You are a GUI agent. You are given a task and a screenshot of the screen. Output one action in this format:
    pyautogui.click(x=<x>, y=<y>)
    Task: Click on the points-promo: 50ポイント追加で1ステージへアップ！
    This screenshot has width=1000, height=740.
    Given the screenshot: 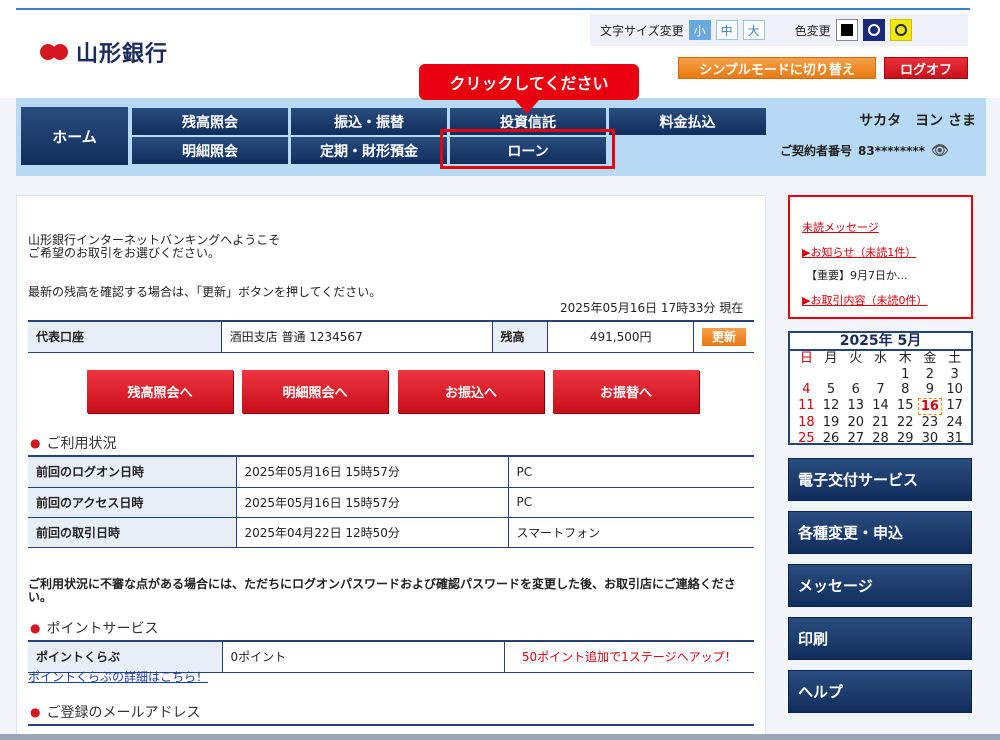 What is the action you would take?
    pyautogui.click(x=628, y=657)
    